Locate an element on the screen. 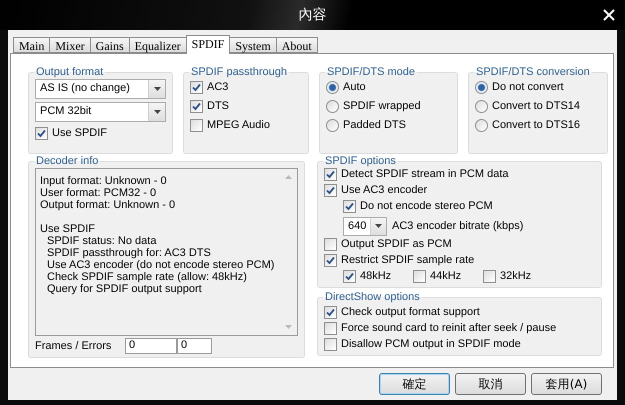 The image size is (625, 405). checkbox-label: Detect SPDIF stream in PCM data is located at coordinates (424, 174).